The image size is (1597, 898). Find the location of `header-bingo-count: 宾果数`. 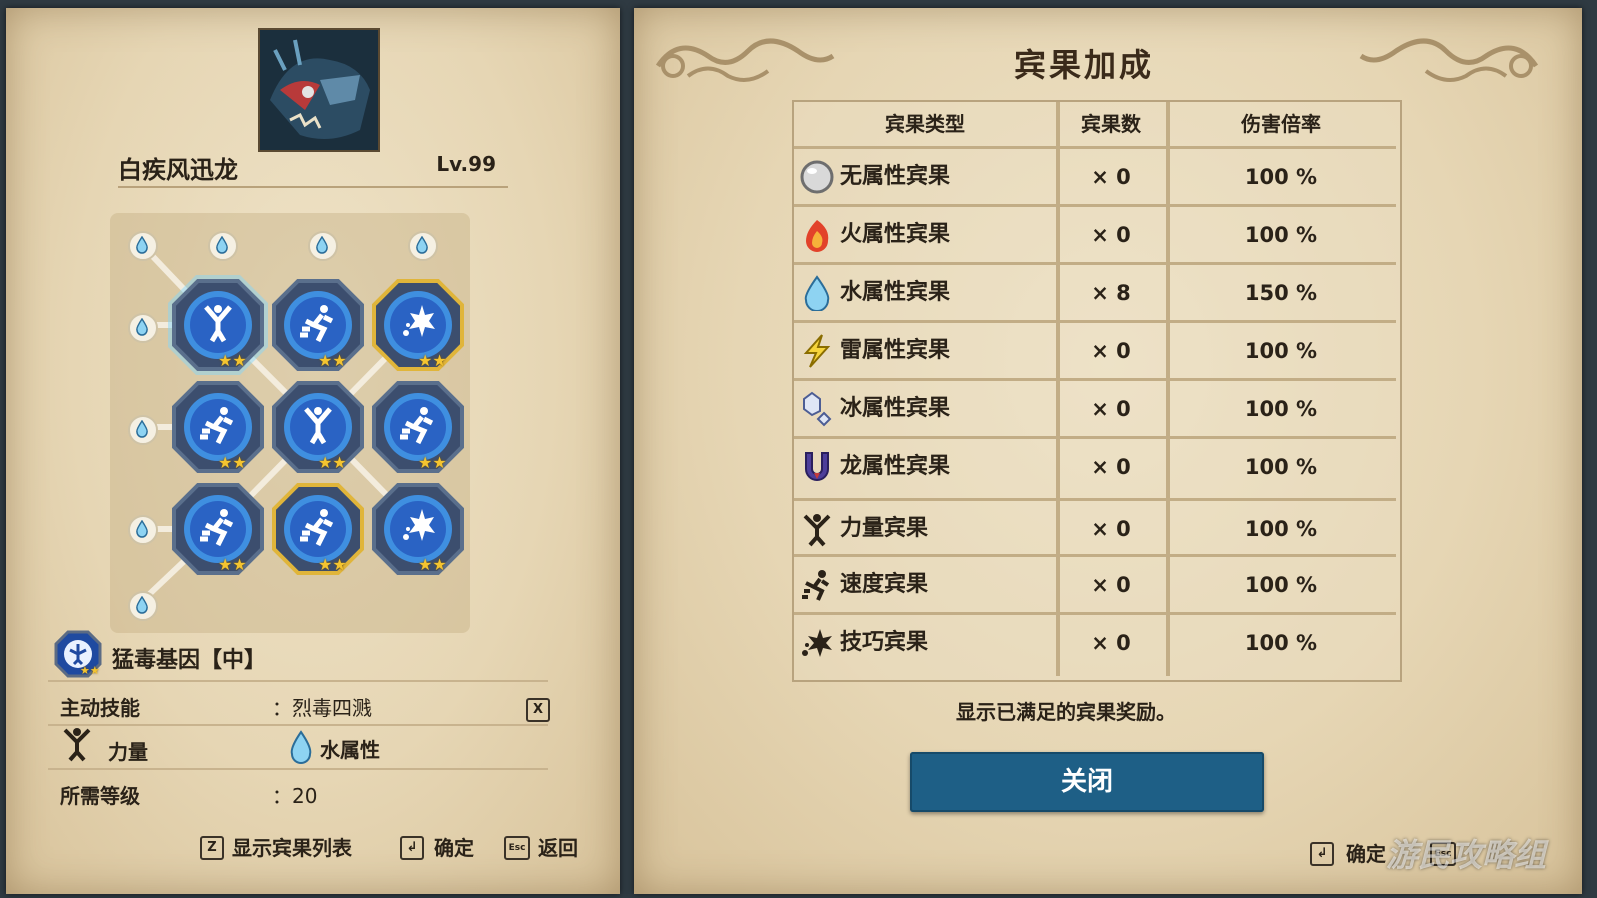

header-bingo-count: 宾果数 is located at coordinates (1111, 124).